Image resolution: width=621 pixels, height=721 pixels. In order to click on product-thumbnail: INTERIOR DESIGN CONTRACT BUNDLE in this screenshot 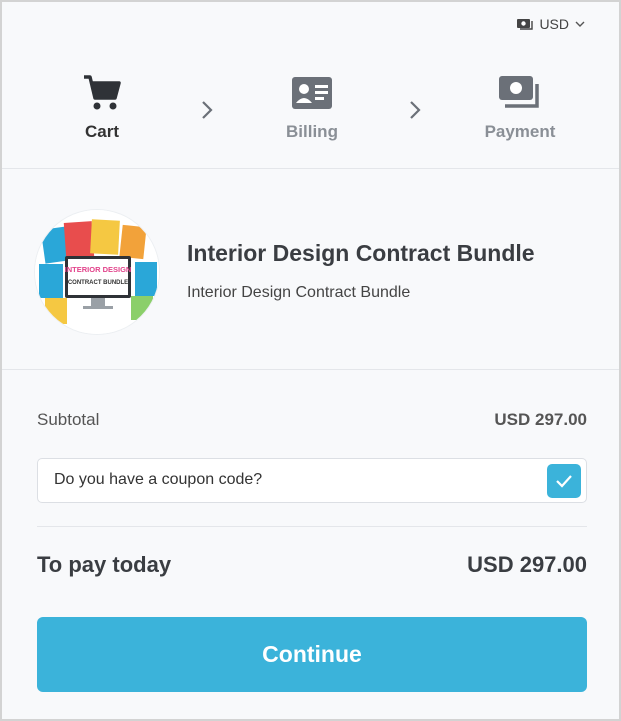, I will do `click(97, 272)`.